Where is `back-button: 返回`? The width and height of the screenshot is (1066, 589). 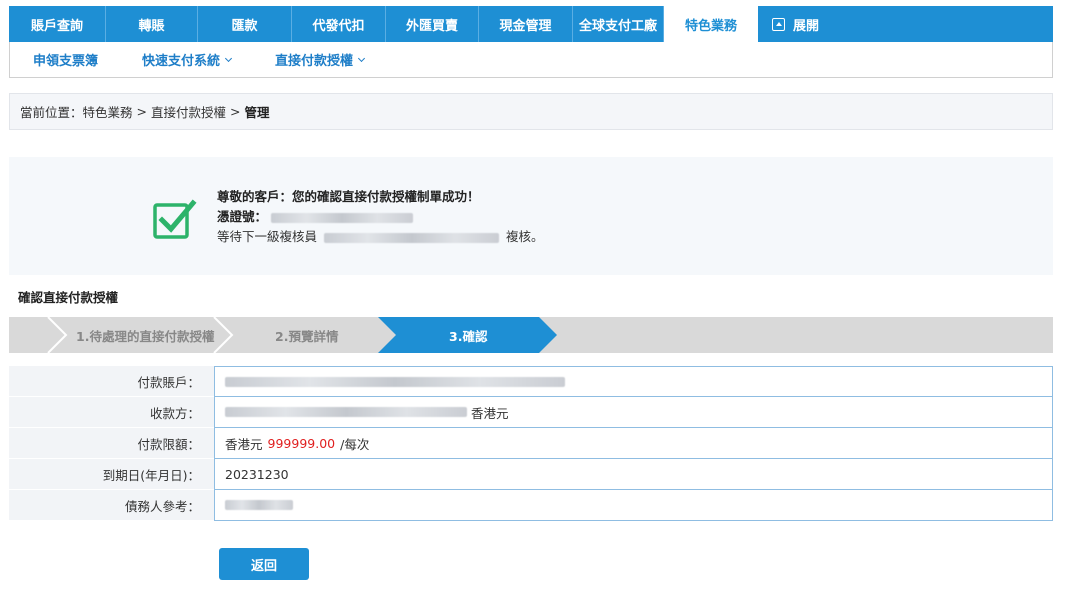
back-button: 返回 is located at coordinates (264, 564).